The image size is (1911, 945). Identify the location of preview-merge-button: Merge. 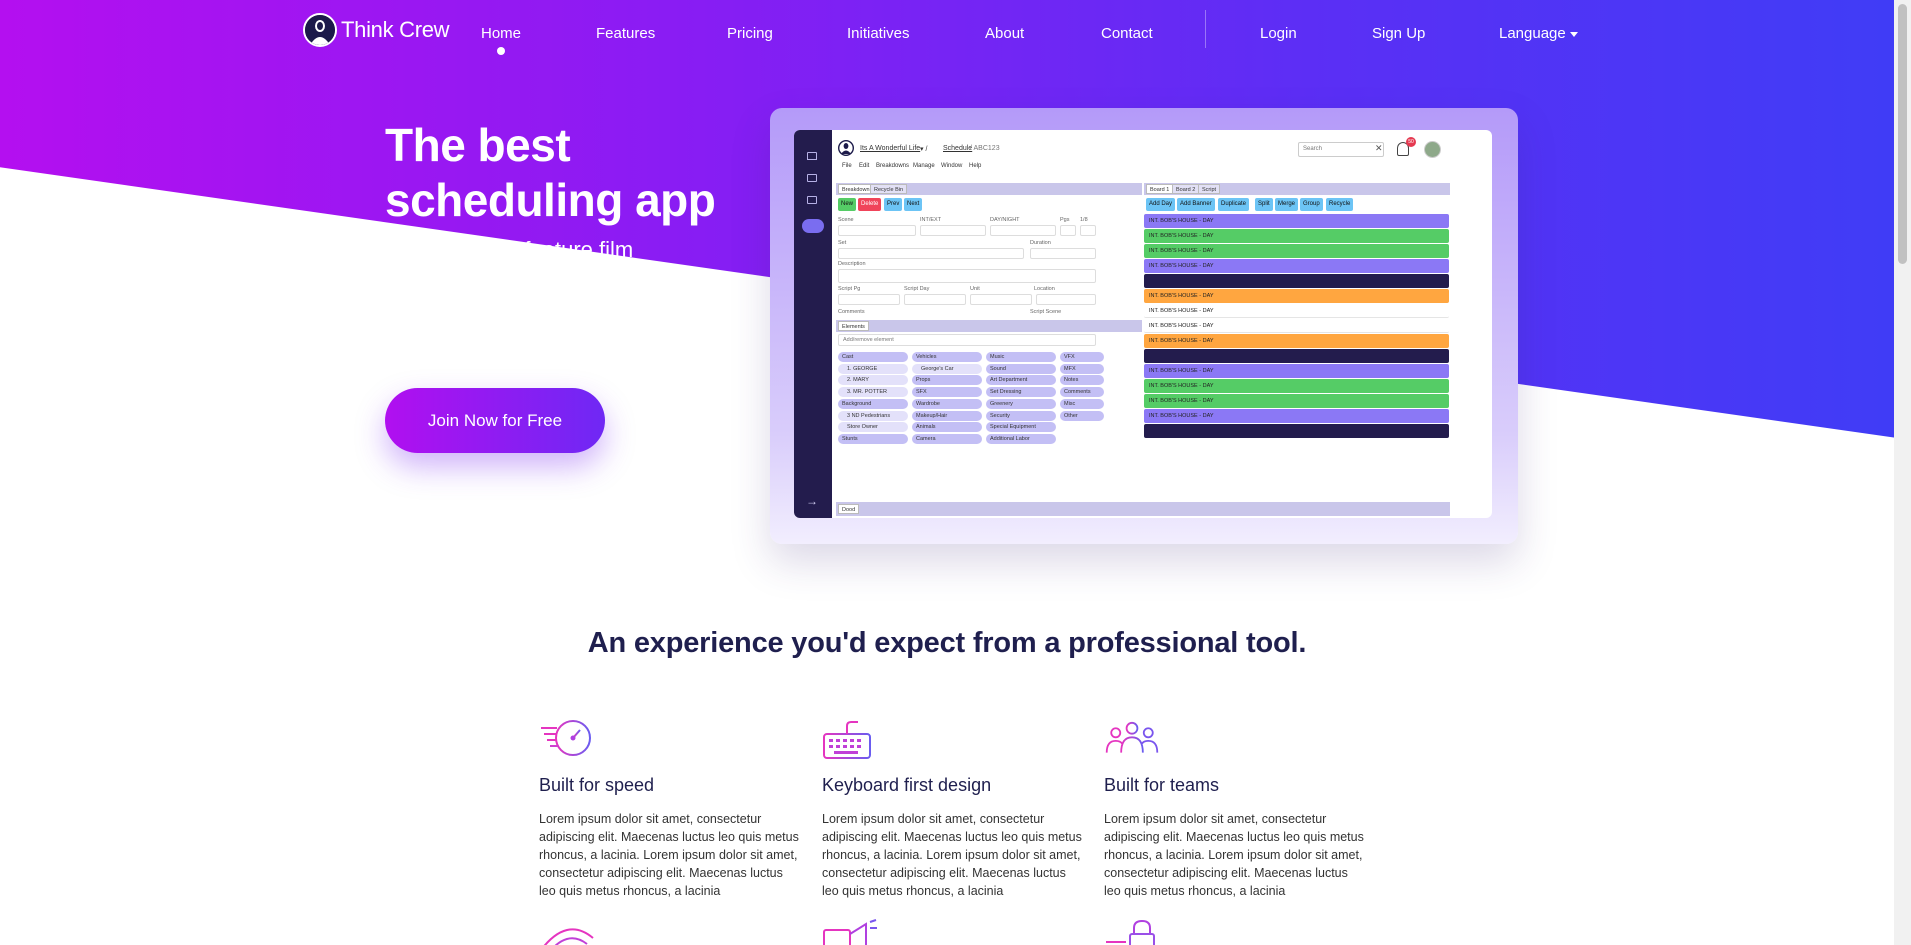
(1287, 204).